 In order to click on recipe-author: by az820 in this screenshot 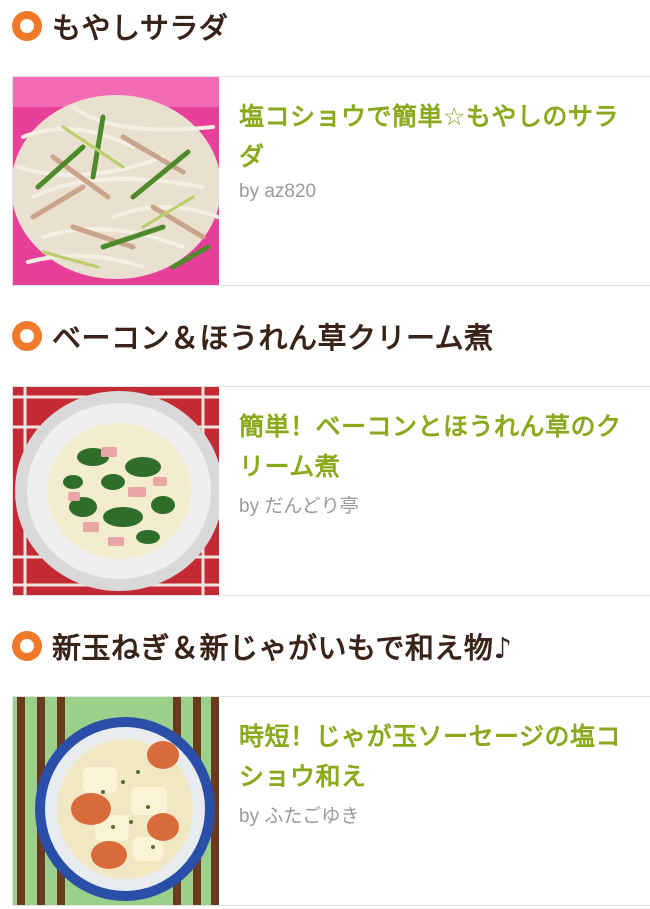, I will do `click(278, 191)`.